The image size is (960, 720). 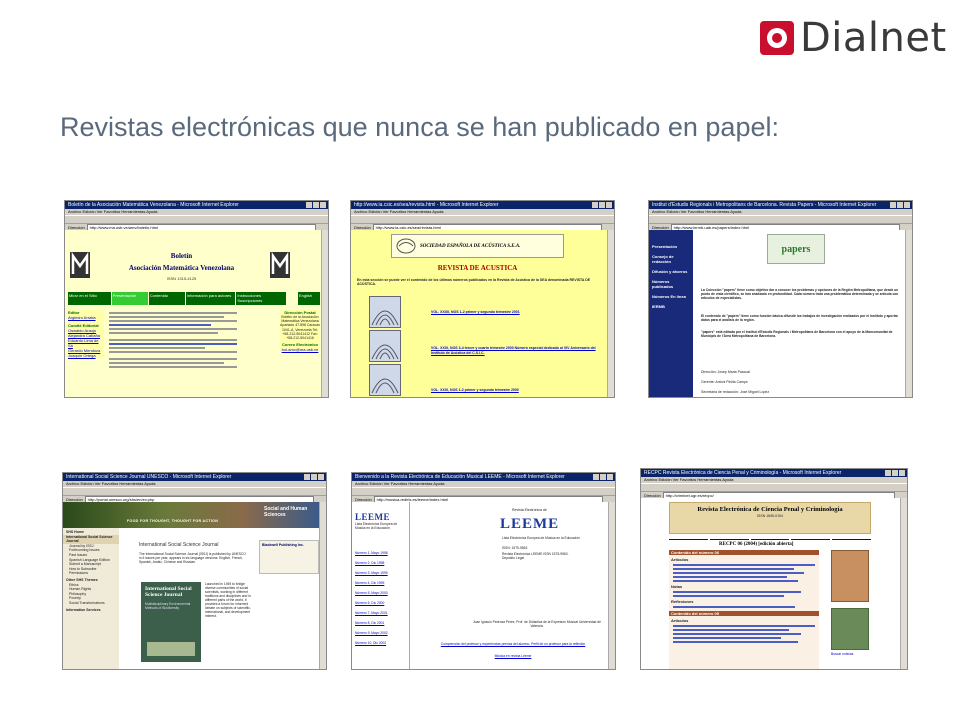 What do you see at coordinates (680, 559) in the screenshot?
I see `recpc-label-articulos: Artículos` at bounding box center [680, 559].